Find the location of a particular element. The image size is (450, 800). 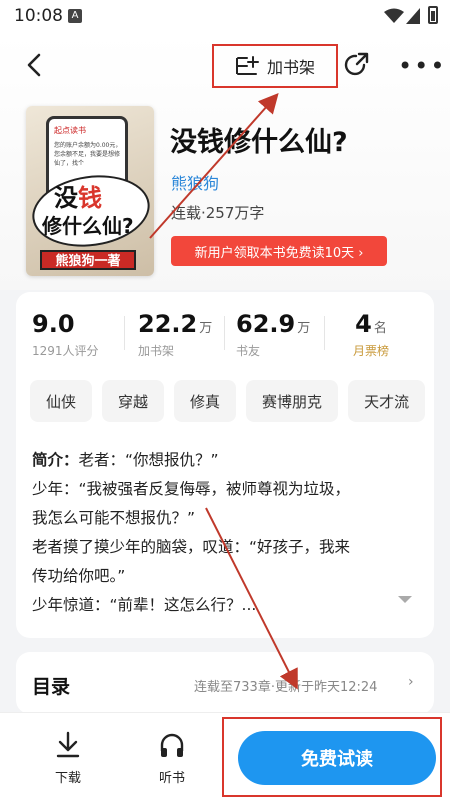

top-nav: 加书架 ••• is located at coordinates (225, 65).